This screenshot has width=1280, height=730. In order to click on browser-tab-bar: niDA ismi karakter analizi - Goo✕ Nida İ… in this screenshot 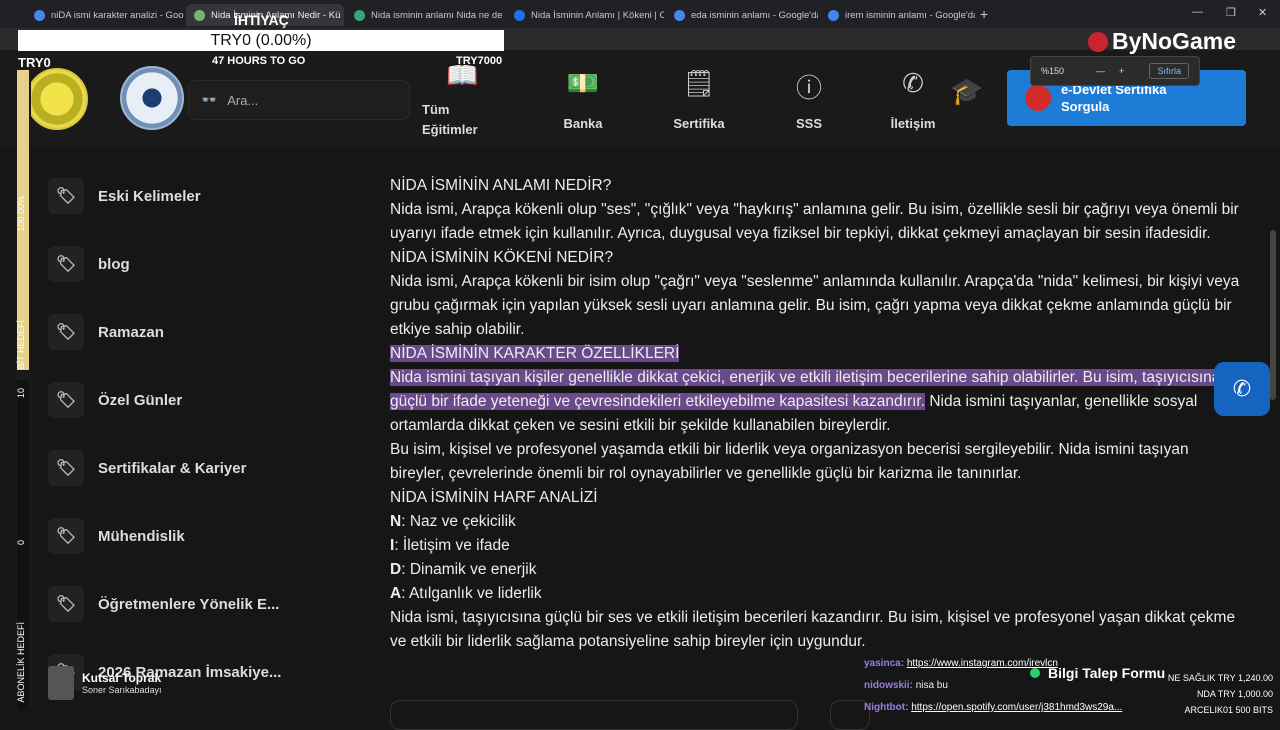, I will do `click(640, 14)`.